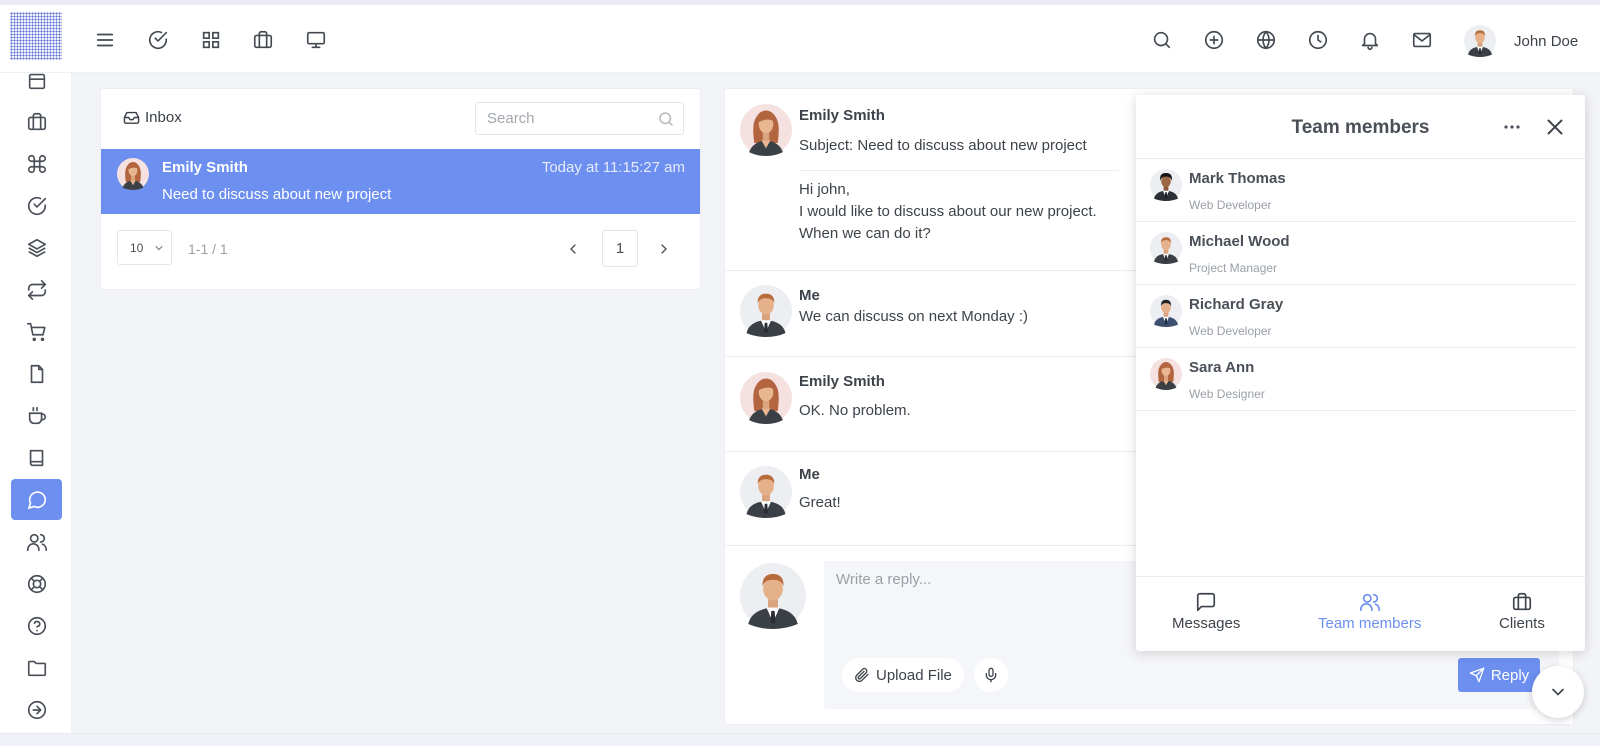 Image resolution: width=1600 pixels, height=746 pixels. What do you see at coordinates (1555, 127) in the screenshot?
I see `close-icon` at bounding box center [1555, 127].